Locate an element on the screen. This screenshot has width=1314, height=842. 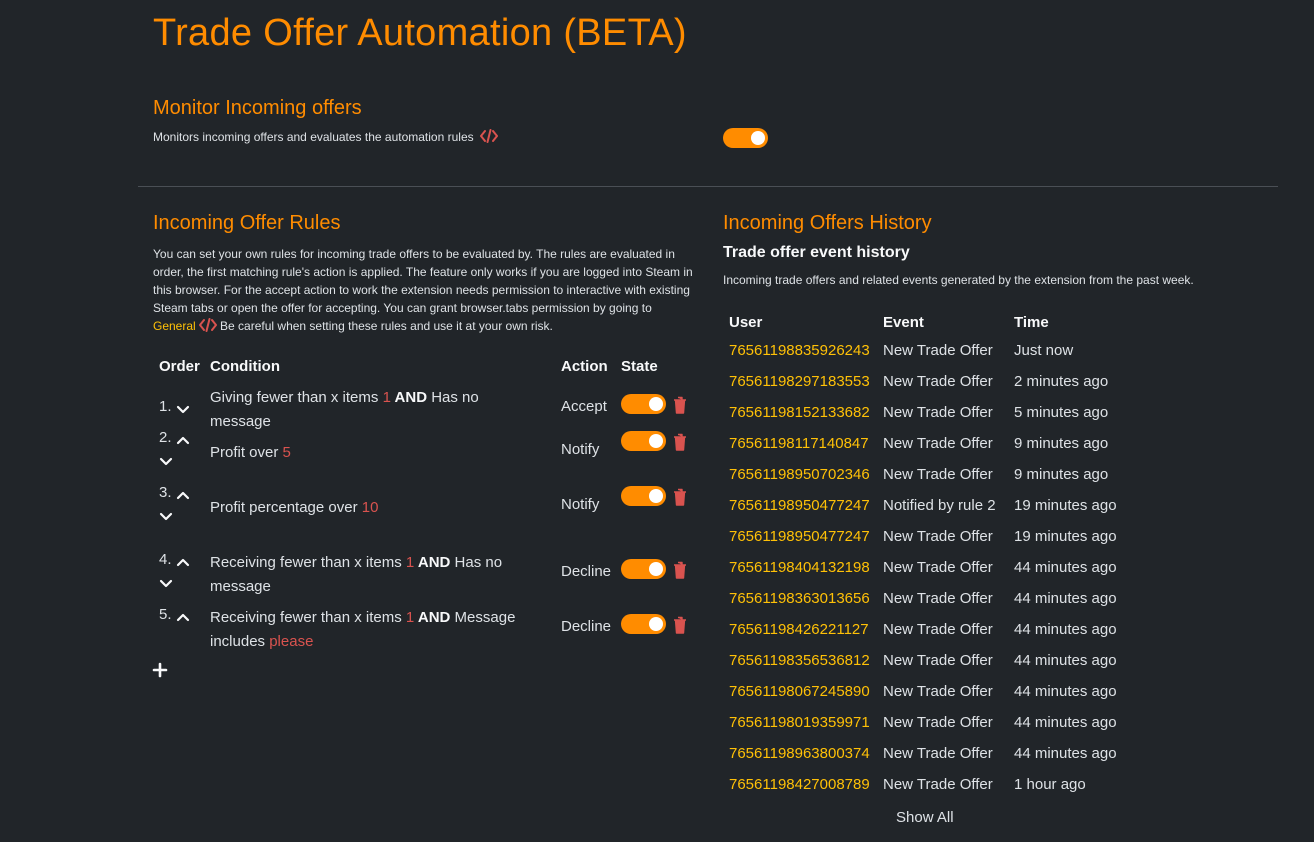
rule-condition: Profit over 5 is located at coordinates (375, 453).